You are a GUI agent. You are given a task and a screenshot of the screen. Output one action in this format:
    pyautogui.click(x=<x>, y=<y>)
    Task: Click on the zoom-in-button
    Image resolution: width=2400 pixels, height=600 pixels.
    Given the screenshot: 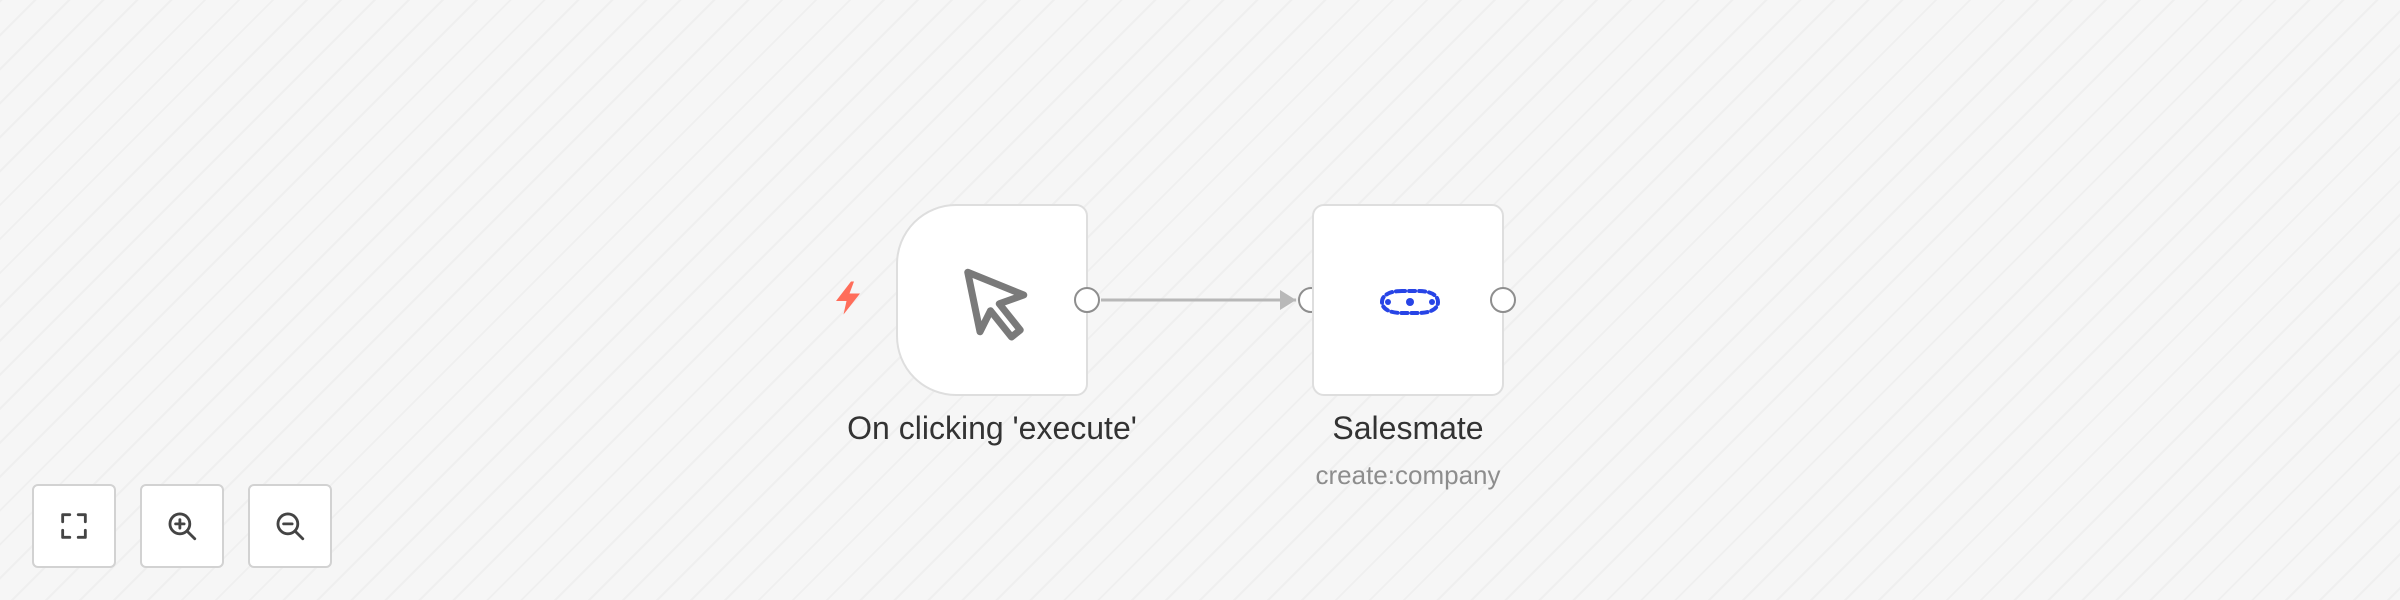 What is the action you would take?
    pyautogui.click(x=182, y=526)
    